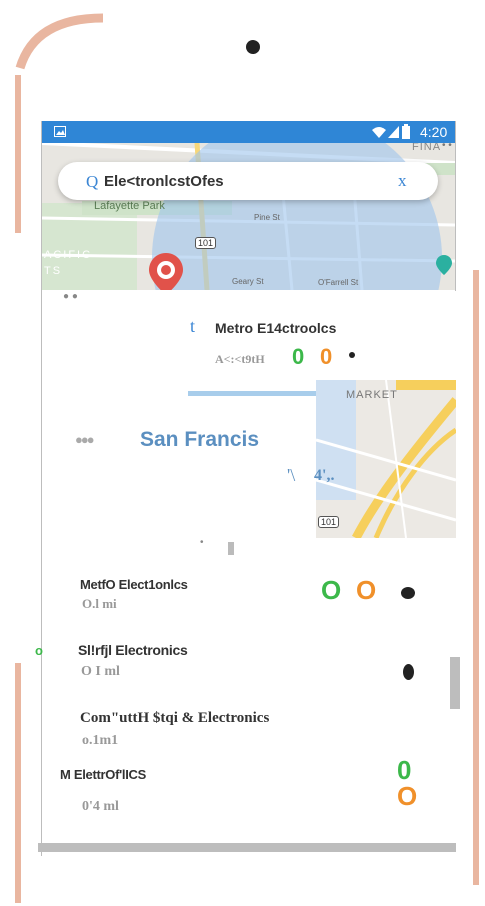  What do you see at coordinates (103, 774) in the screenshot?
I see `result-name: M ElettrOf'lICS` at bounding box center [103, 774].